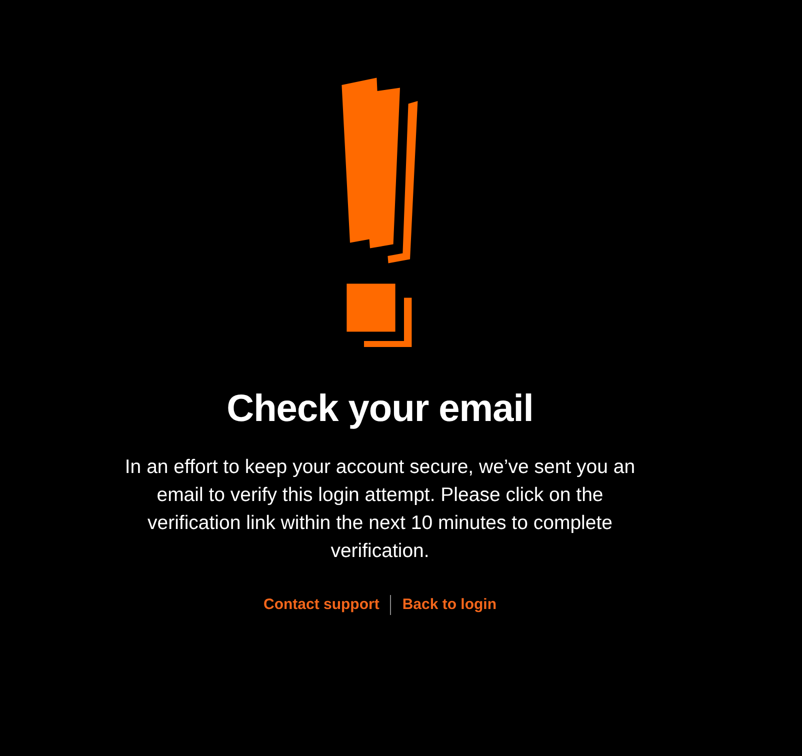 This screenshot has width=802, height=756. What do you see at coordinates (380, 212) in the screenshot?
I see `exclamation-mark-icon` at bounding box center [380, 212].